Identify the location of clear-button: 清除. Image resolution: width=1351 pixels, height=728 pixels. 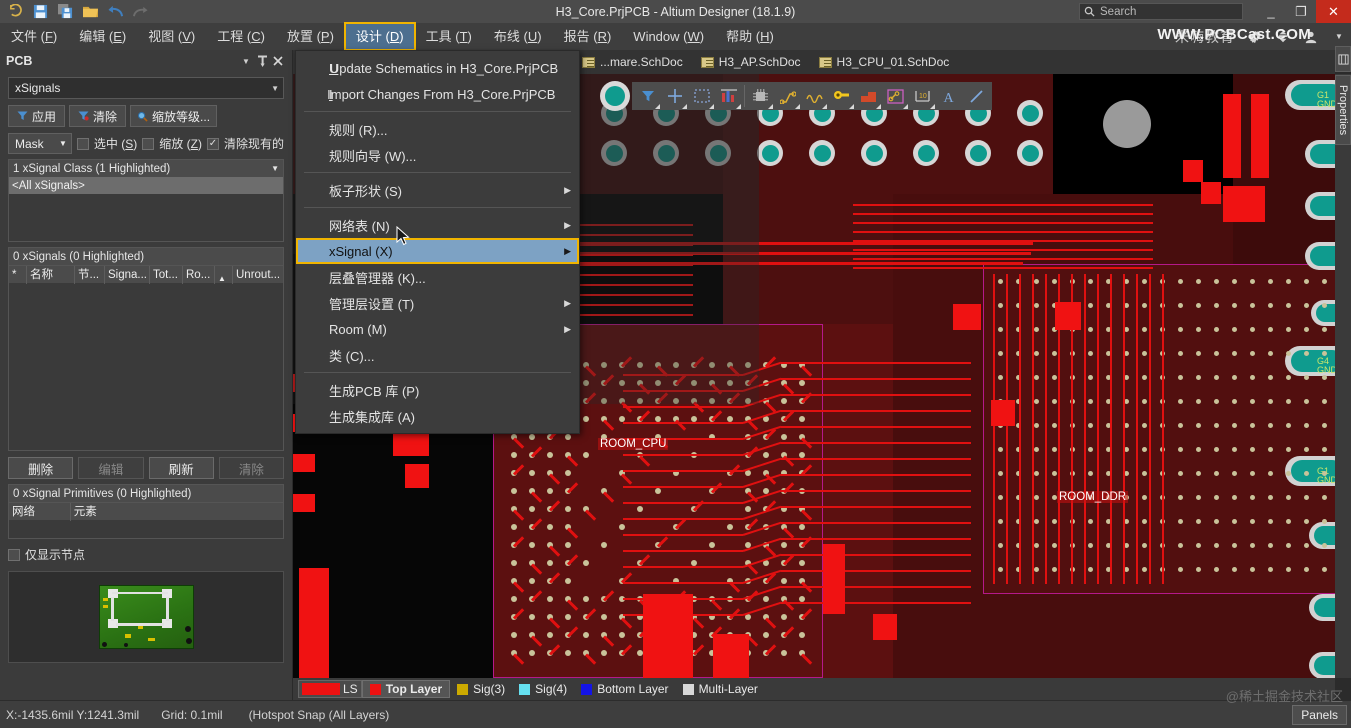
(98, 116).